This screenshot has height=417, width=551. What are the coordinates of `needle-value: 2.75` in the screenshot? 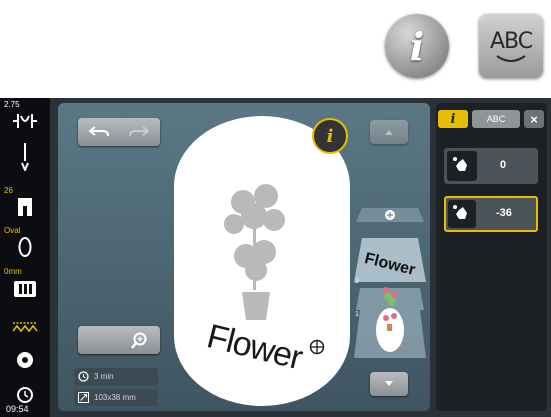 It's located at (12, 104).